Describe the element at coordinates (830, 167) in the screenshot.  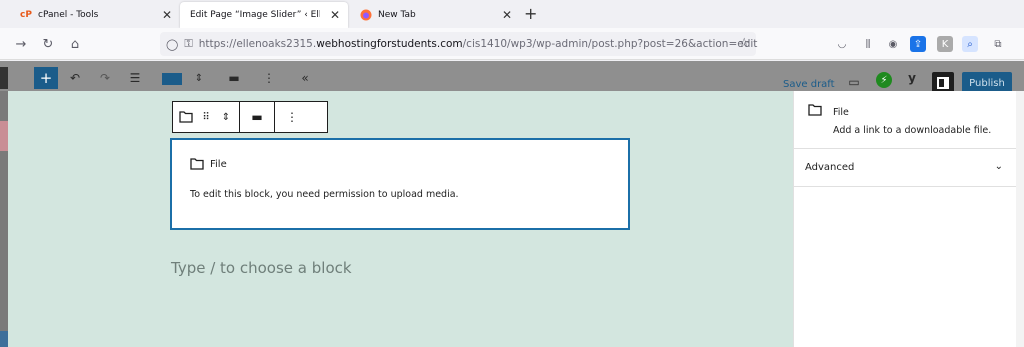
I see `advanced-label: Advanced` at that location.